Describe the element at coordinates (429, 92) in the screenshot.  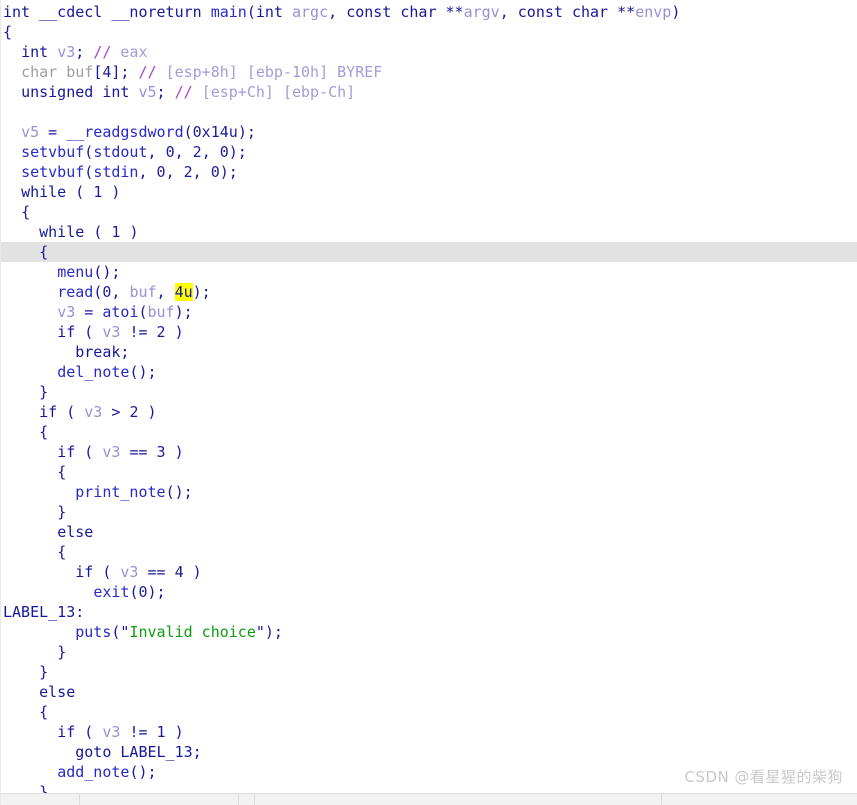
I see `code-line: unsigned int v5; // [esp+Ch] [ebp-Ch]` at that location.